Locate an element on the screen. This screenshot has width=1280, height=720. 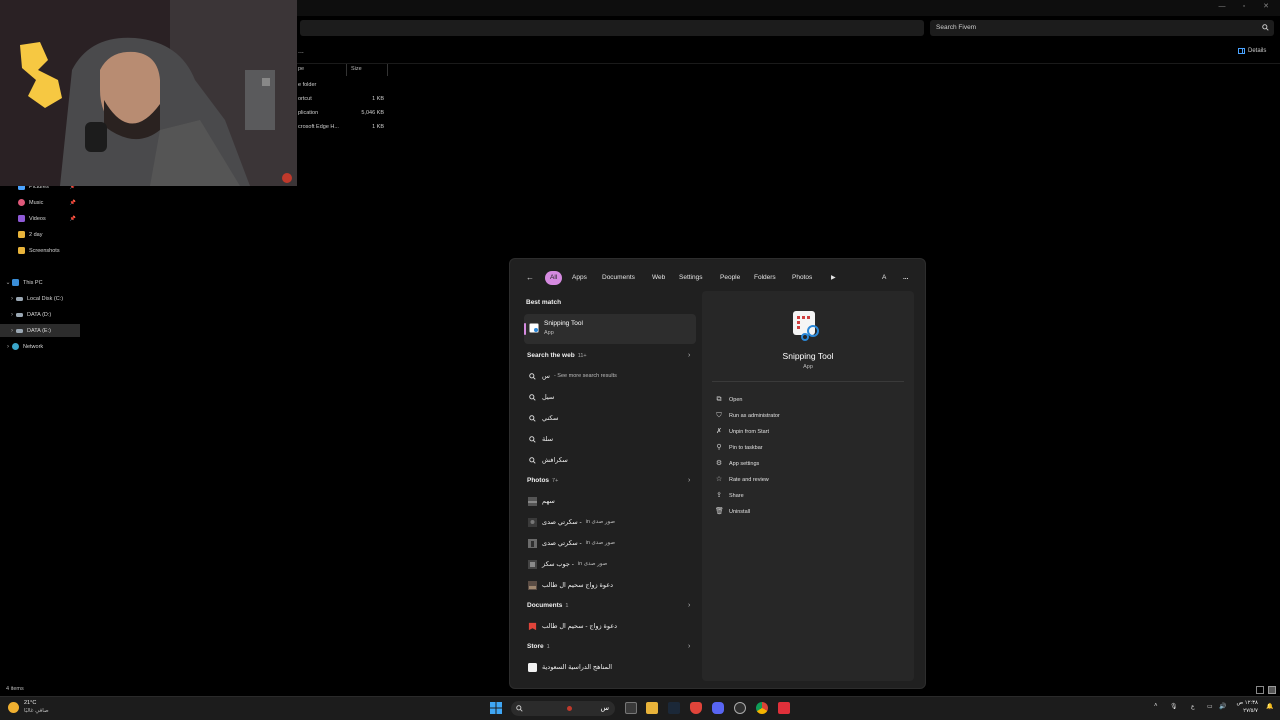
web-query: سيل is located at coordinates (548, 397).